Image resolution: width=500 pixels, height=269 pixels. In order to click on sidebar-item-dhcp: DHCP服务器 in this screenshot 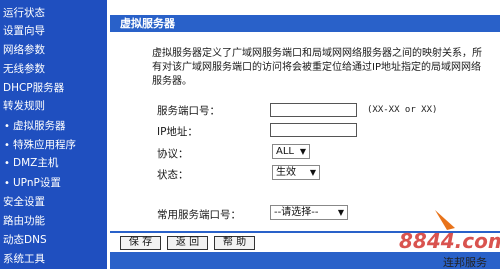, I will do `click(56, 88)`.